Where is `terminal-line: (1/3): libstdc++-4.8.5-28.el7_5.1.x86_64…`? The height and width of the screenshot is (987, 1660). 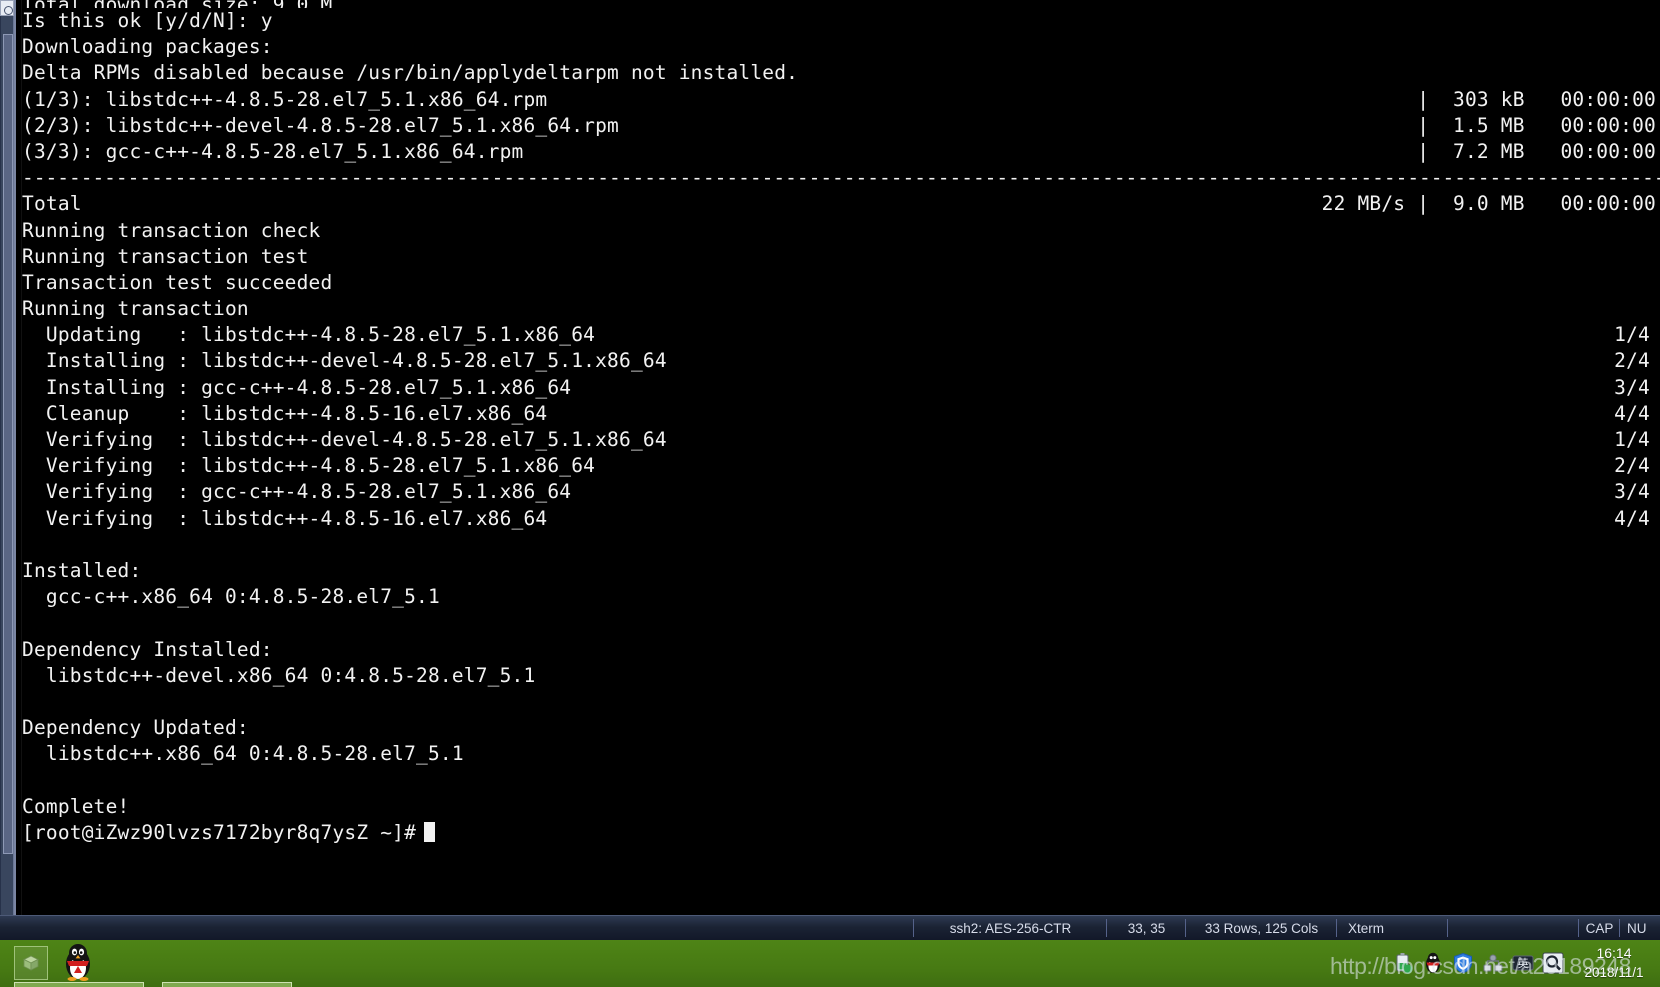
terminal-line: (1/3): libstdc++-4.8.5-28.el7_5.1.x86_64… is located at coordinates (841, 100).